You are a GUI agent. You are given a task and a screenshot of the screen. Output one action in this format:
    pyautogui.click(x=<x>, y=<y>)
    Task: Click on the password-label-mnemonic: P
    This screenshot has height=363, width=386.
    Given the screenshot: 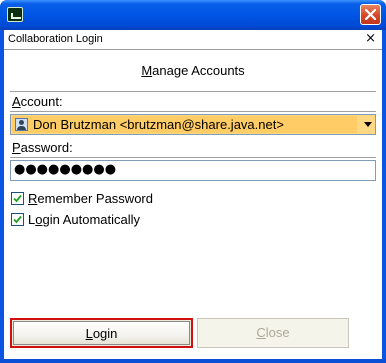 What is the action you would take?
    pyautogui.click(x=16, y=147)
    